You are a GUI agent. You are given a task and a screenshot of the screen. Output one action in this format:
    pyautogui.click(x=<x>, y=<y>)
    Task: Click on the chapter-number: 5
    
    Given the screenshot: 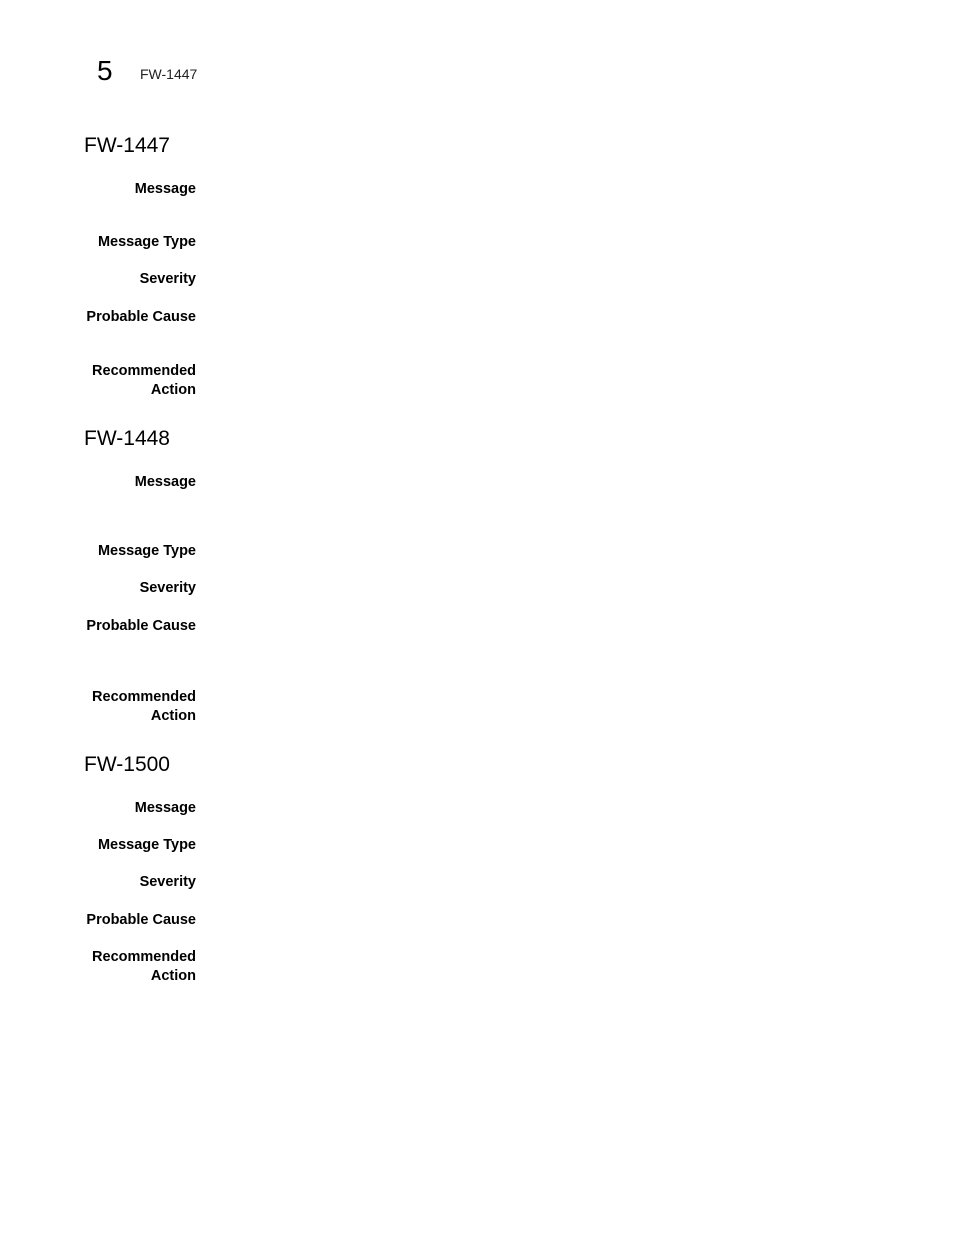 What is the action you would take?
    pyautogui.click(x=105, y=70)
    